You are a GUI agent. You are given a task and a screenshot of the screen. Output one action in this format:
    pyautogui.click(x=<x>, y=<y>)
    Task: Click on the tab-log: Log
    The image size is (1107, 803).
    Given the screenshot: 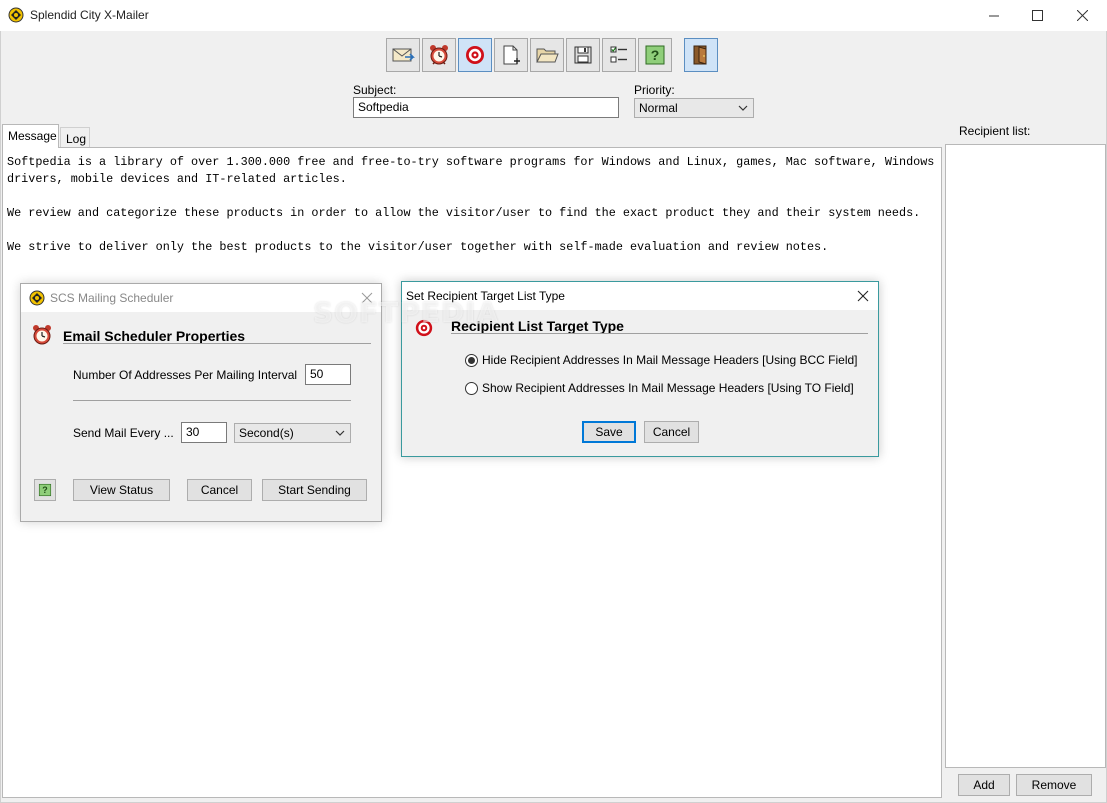 What is the action you would take?
    pyautogui.click(x=75, y=137)
    